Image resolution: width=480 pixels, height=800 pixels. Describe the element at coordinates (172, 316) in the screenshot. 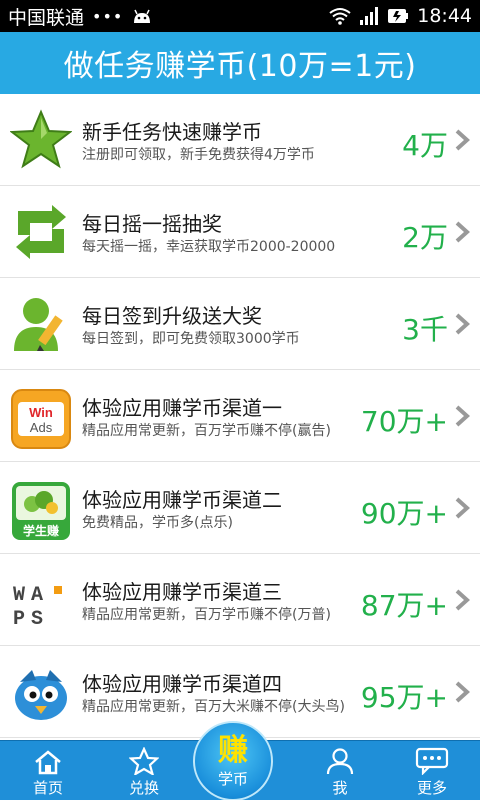

I see `task-title: 每日签到升级送大奖` at that location.